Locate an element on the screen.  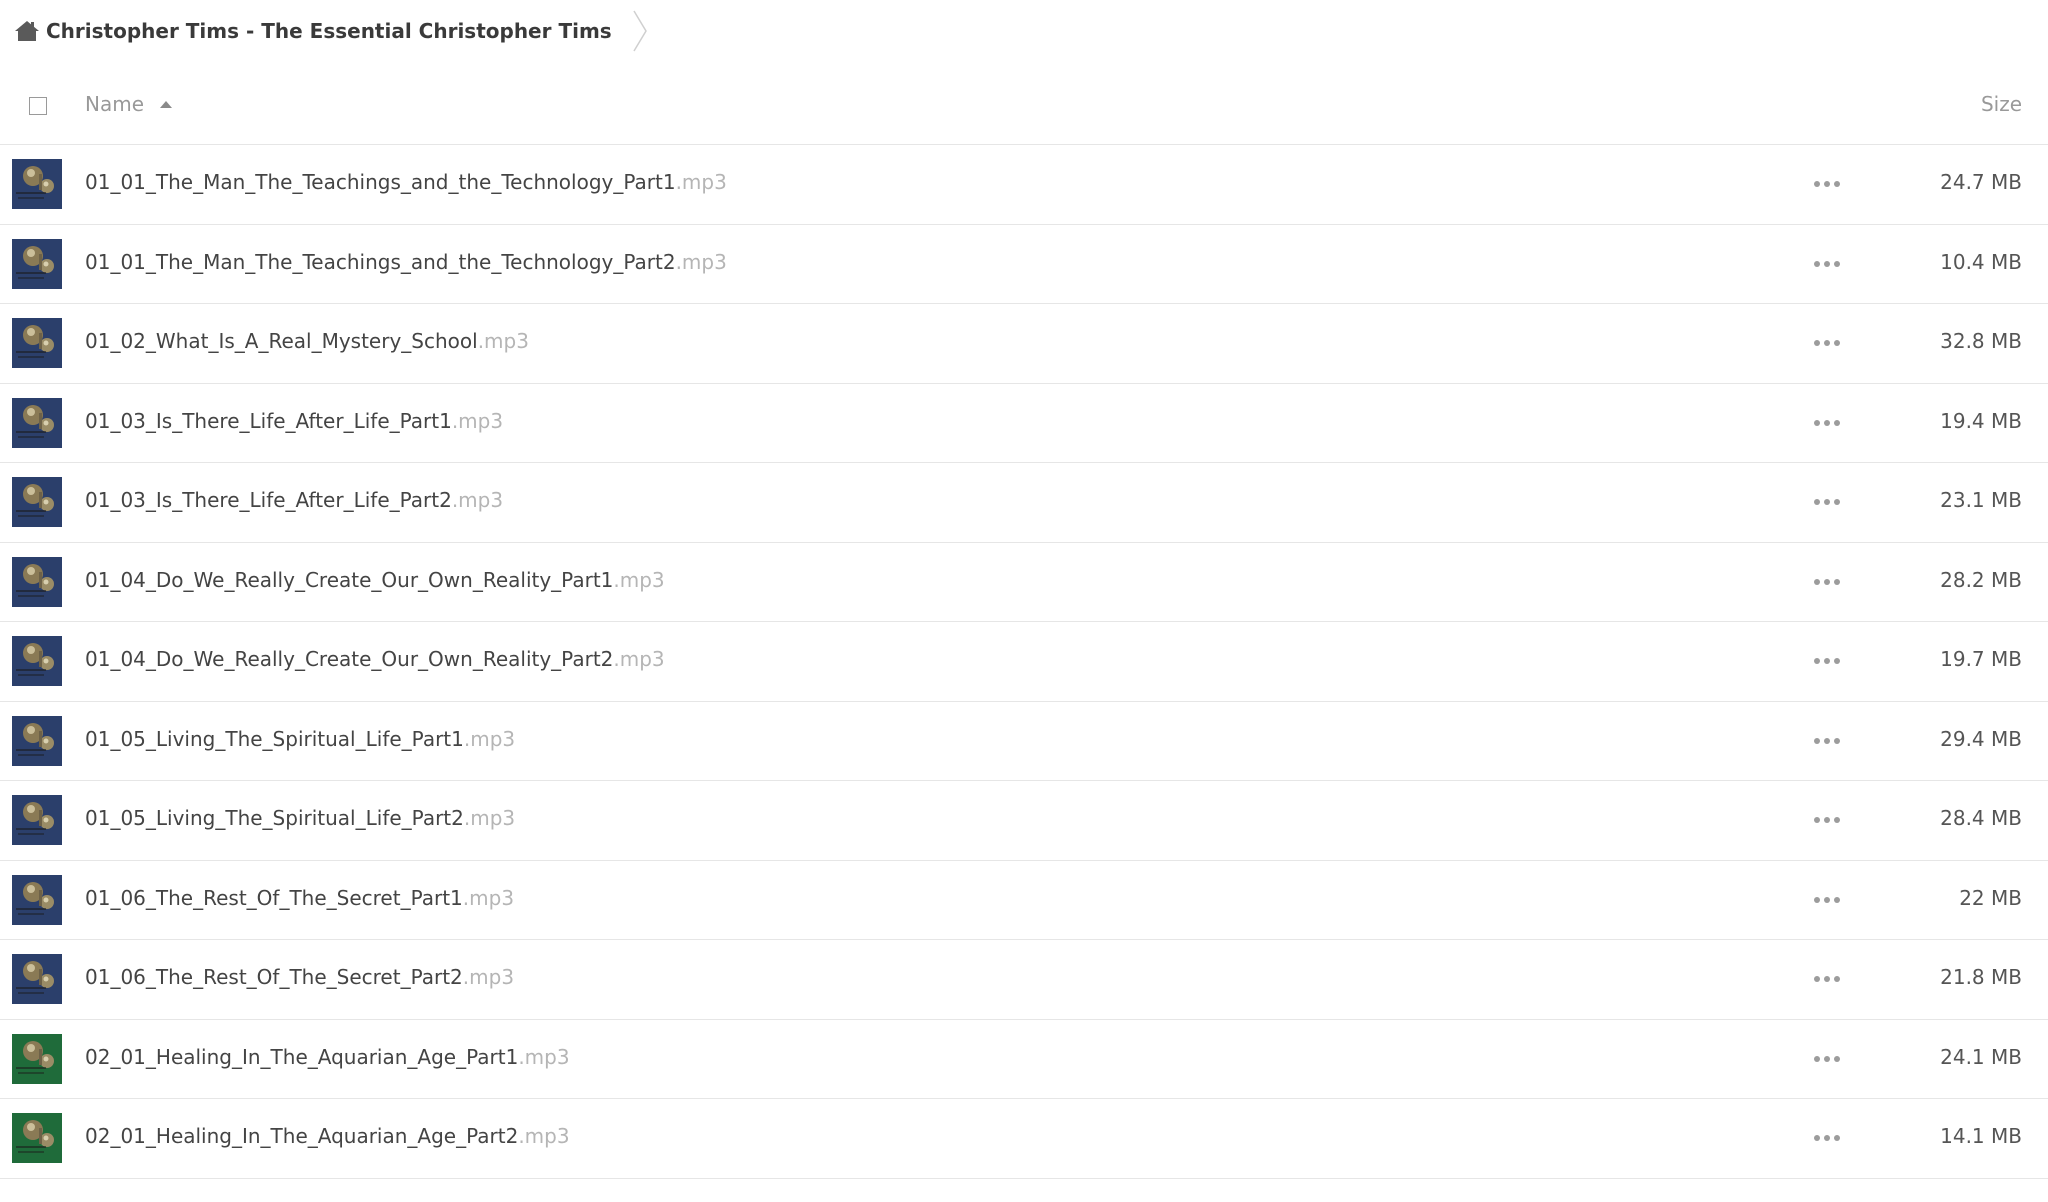
file-name: 01_06_The_Rest_Of_The_Secret_Part2.mp3 is located at coordinates (299, 977).